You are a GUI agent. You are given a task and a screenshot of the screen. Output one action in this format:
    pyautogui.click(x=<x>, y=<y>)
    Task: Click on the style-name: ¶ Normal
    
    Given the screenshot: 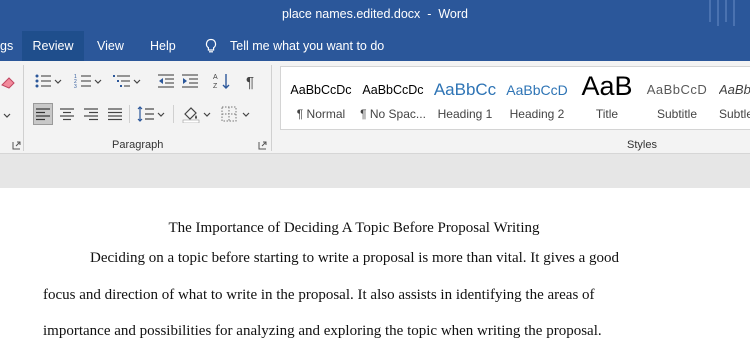 What is the action you would take?
    pyautogui.click(x=321, y=114)
    